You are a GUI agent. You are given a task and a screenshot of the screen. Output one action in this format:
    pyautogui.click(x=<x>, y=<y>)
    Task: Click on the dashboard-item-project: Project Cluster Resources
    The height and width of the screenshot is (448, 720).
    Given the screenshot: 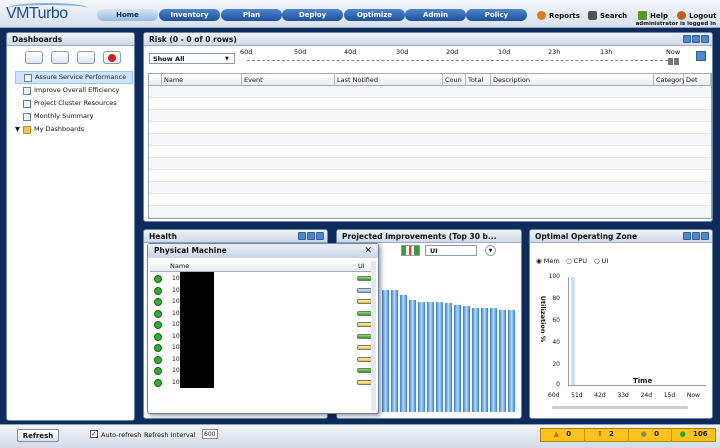 What is the action you would take?
    pyautogui.click(x=74, y=103)
    